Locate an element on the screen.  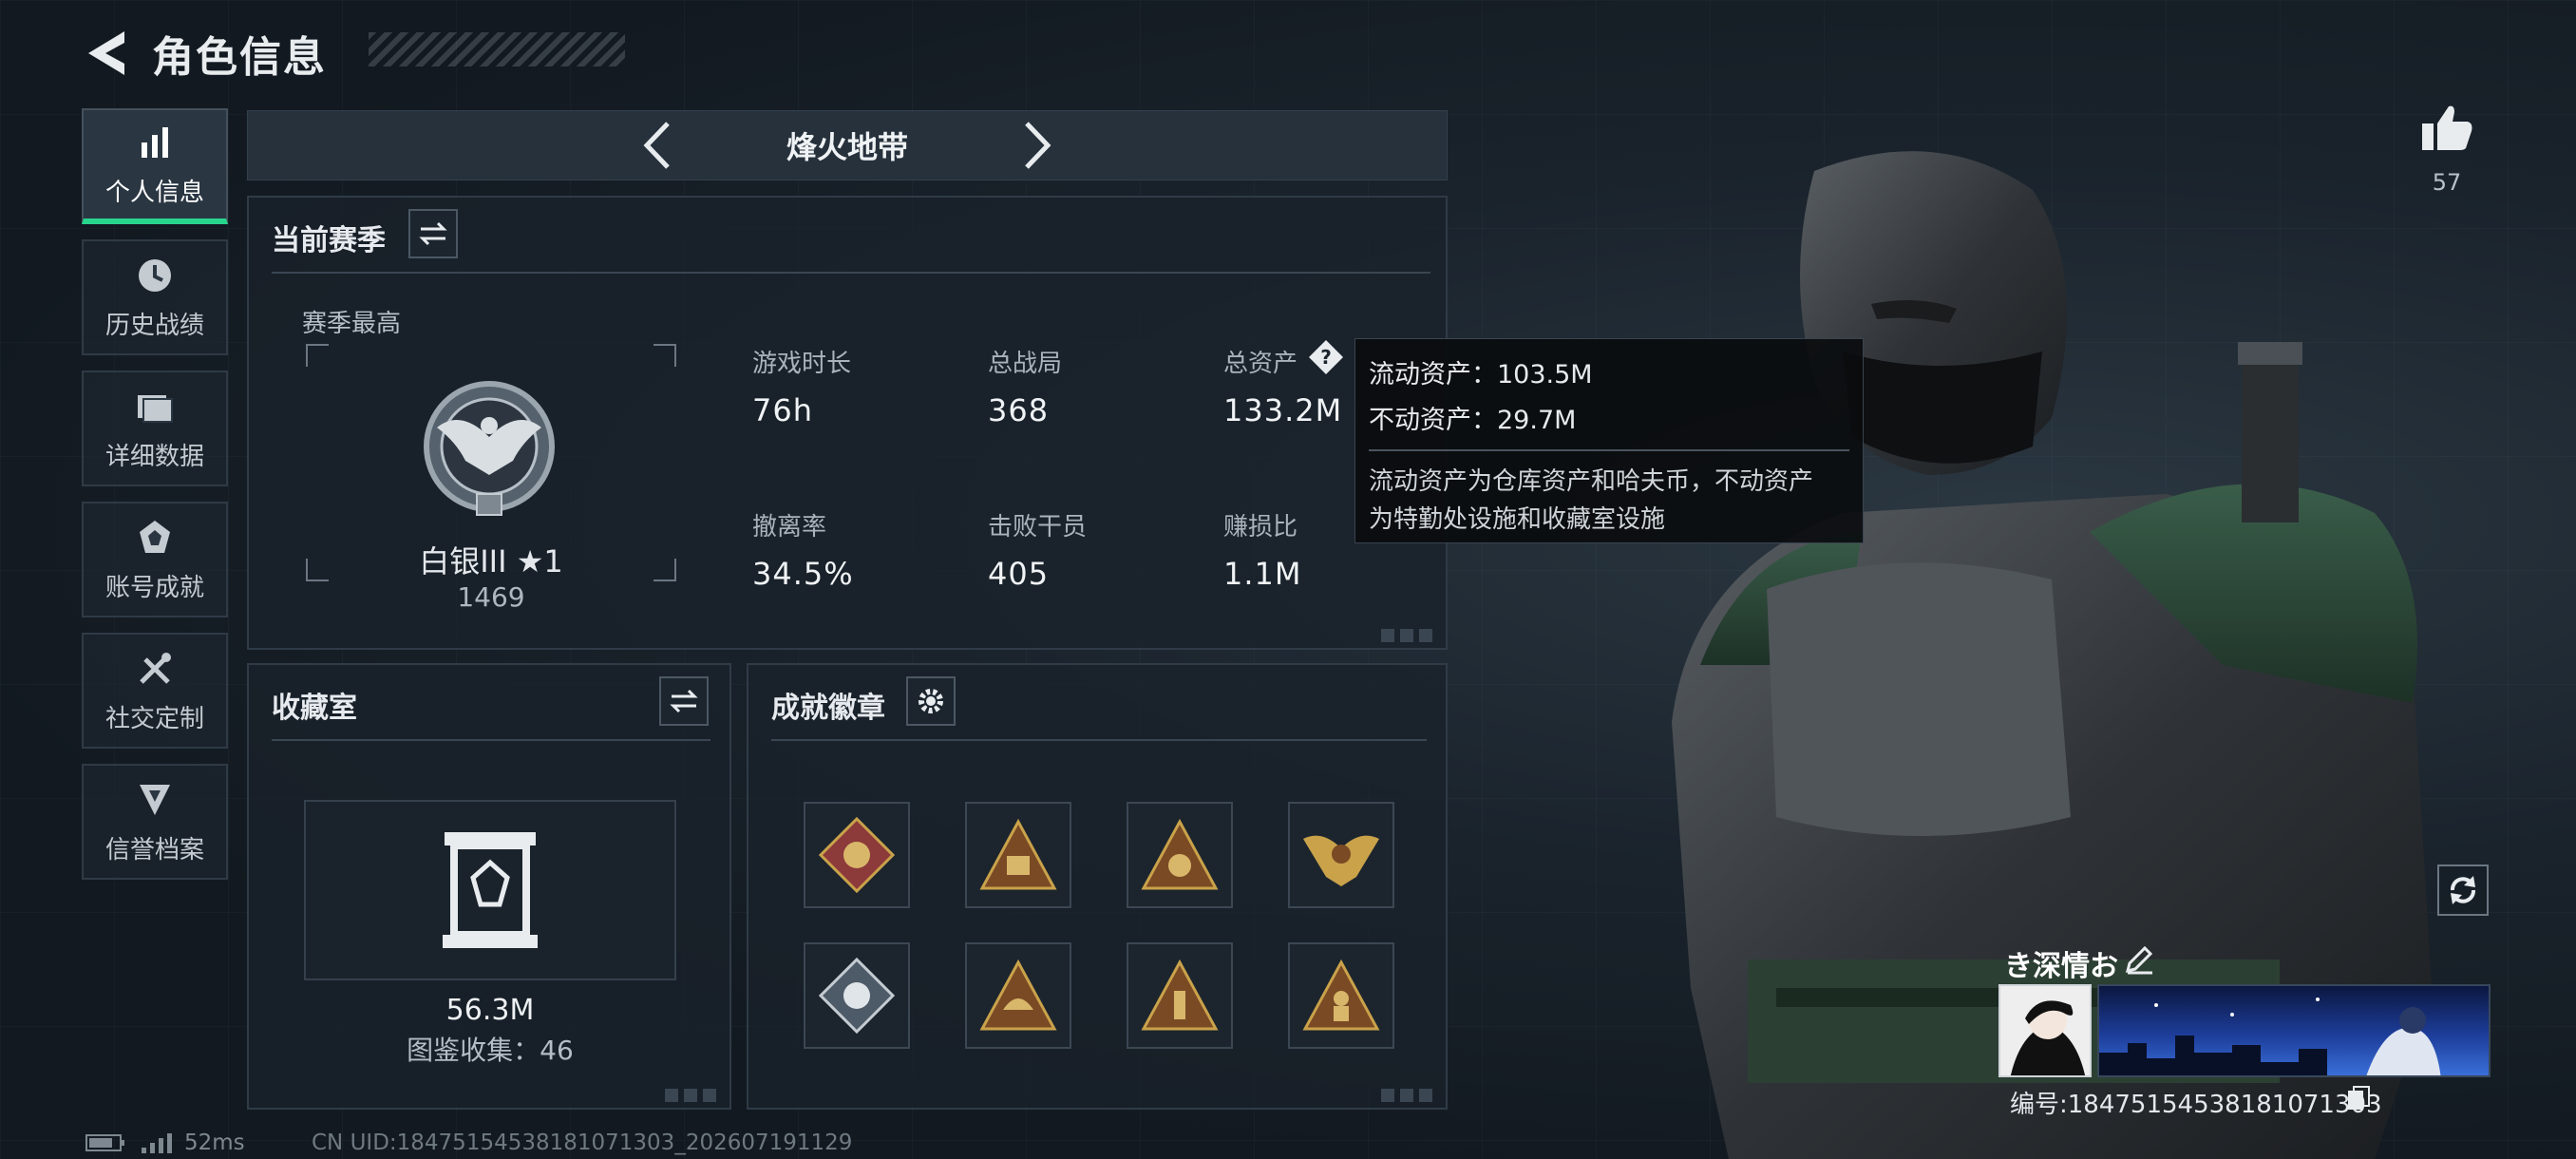
tools-icon is located at coordinates (155, 669).